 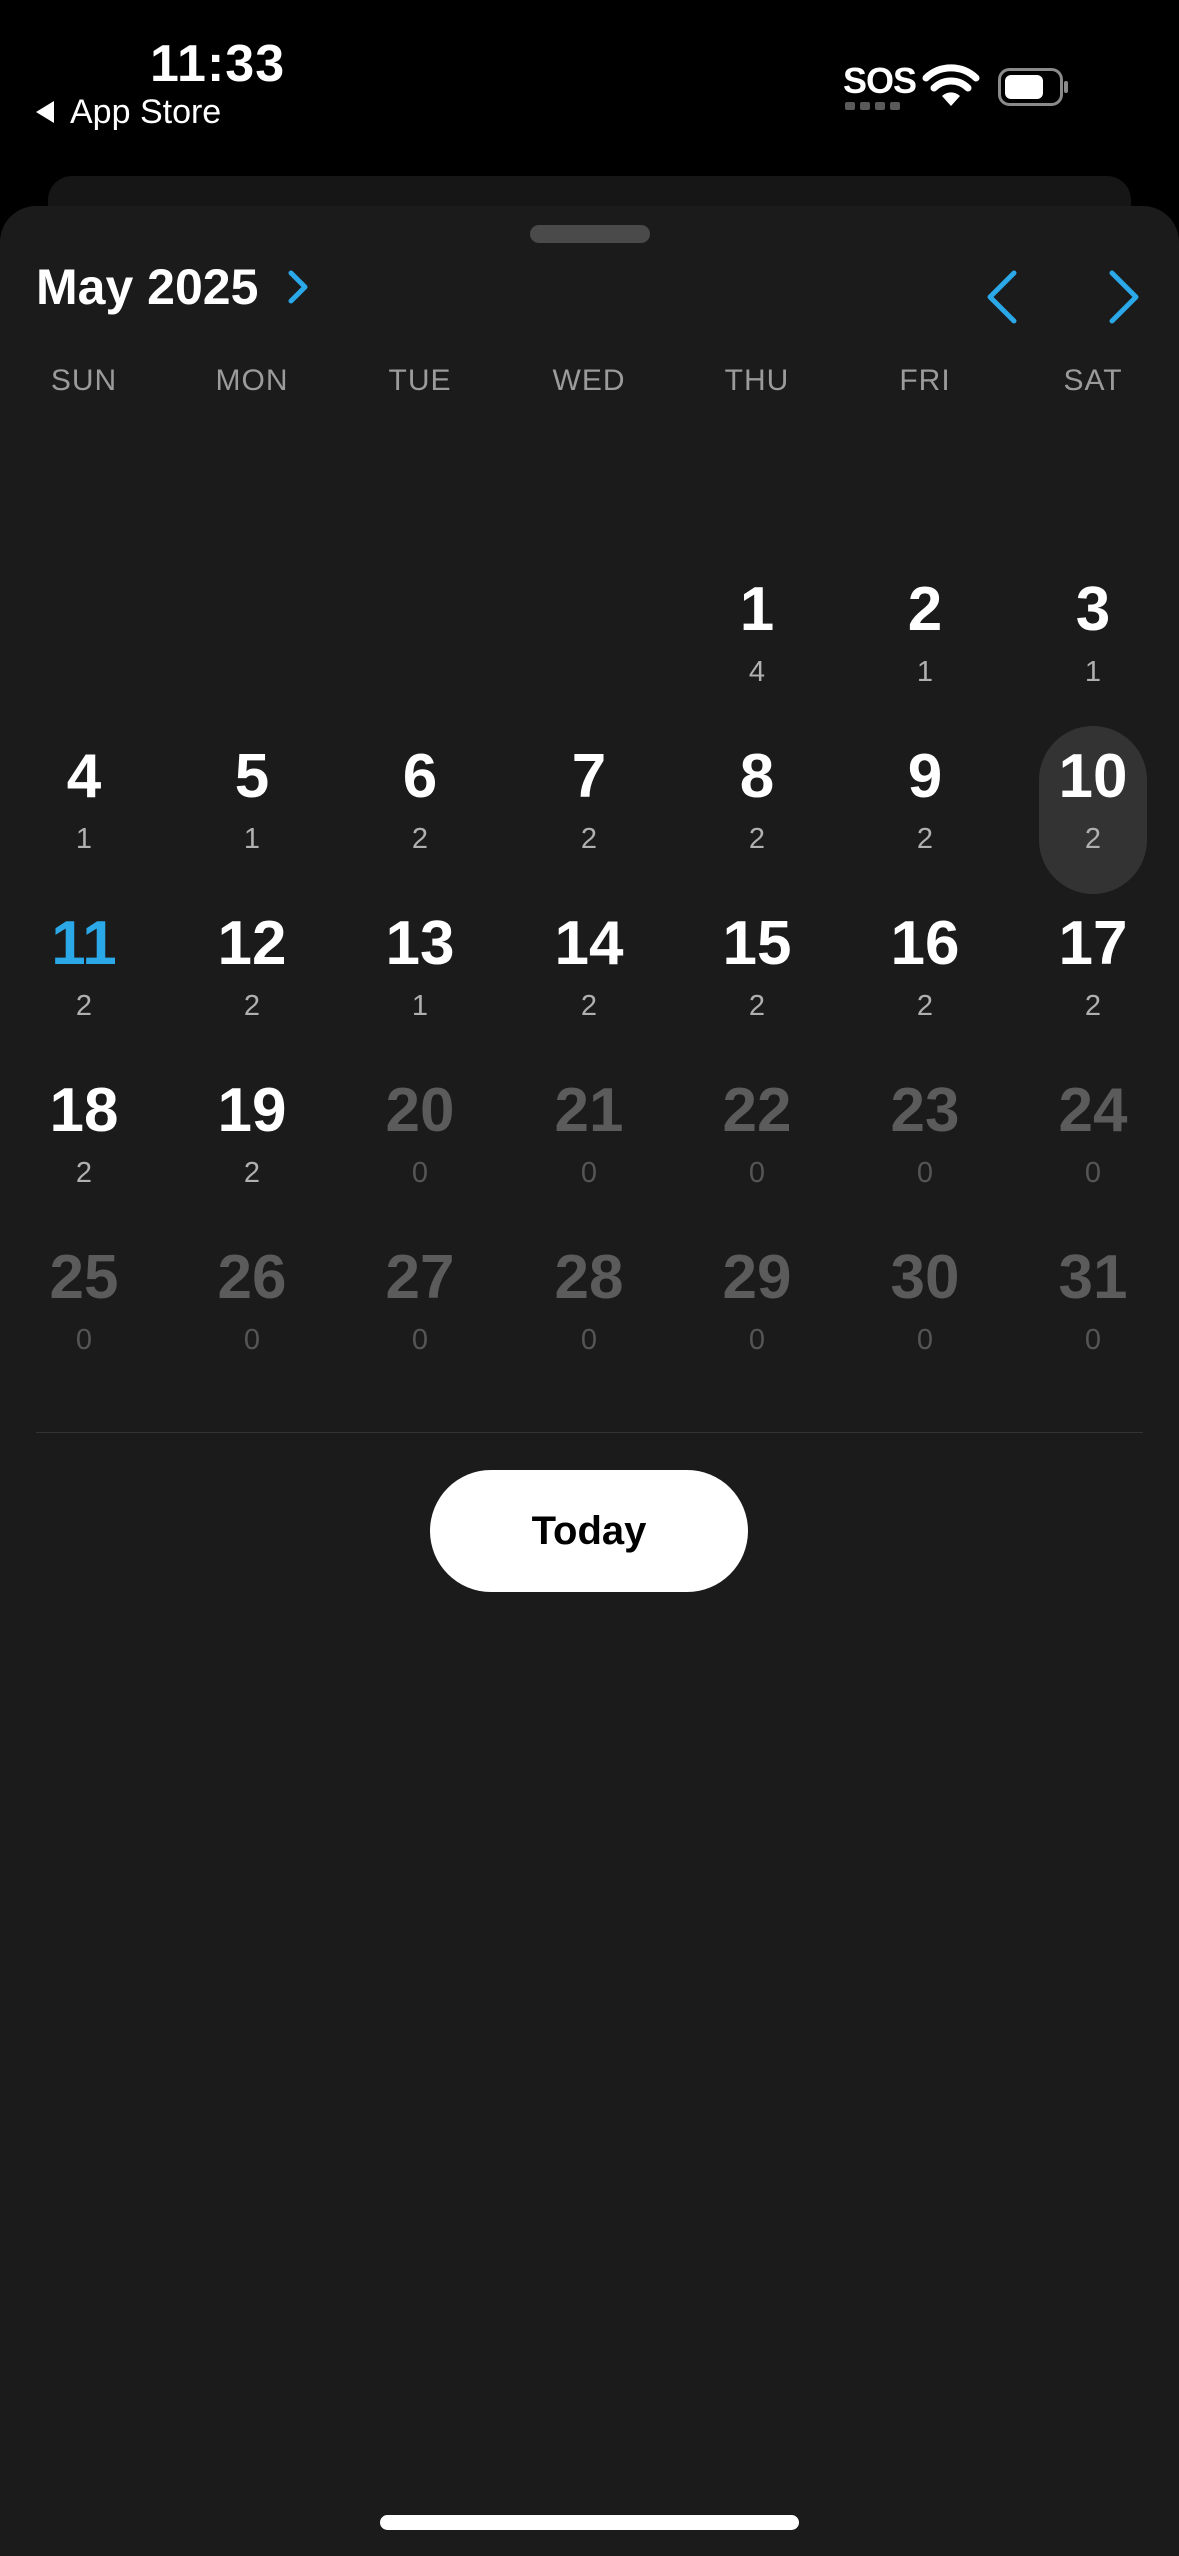 I want to click on day-cell-21: 21 0, so click(x=589, y=1144).